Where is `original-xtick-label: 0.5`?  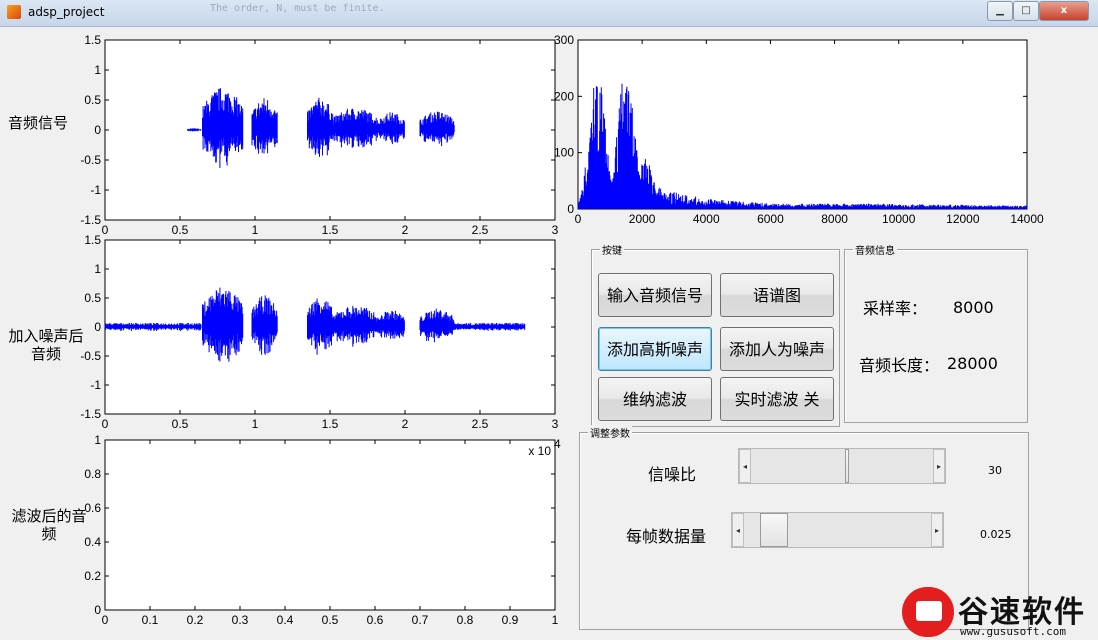 original-xtick-label: 0.5 is located at coordinates (180, 230).